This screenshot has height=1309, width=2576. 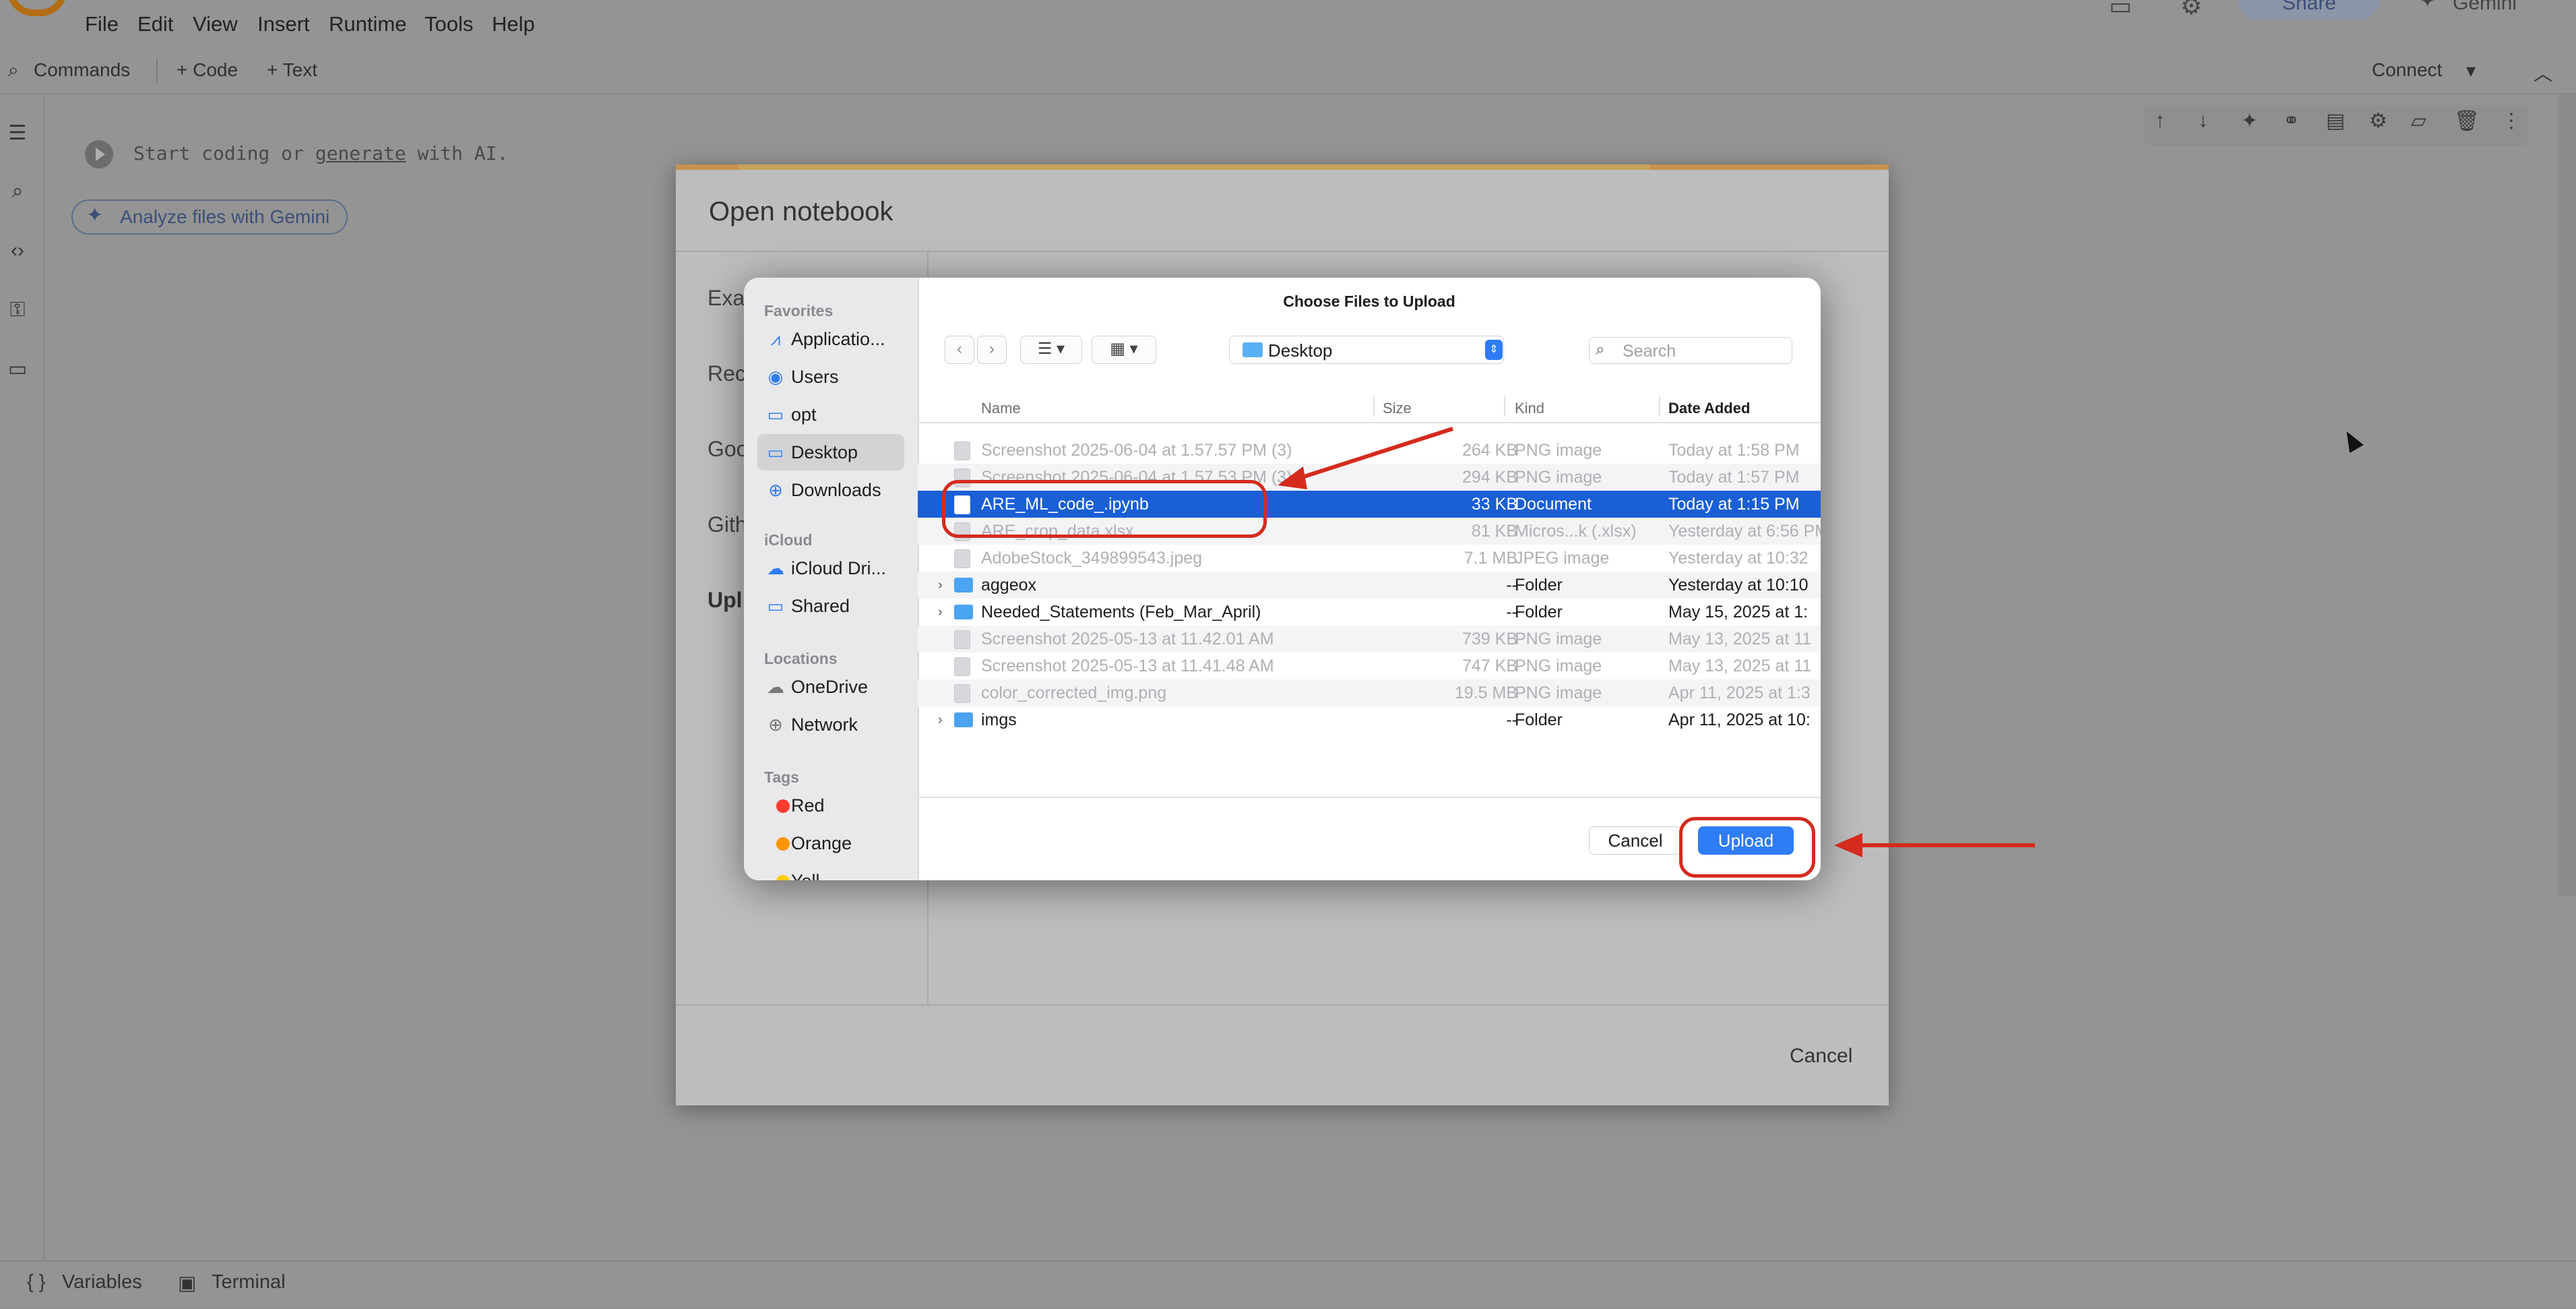 What do you see at coordinates (1373, 454) in the screenshot?
I see `arrow-to-file` at bounding box center [1373, 454].